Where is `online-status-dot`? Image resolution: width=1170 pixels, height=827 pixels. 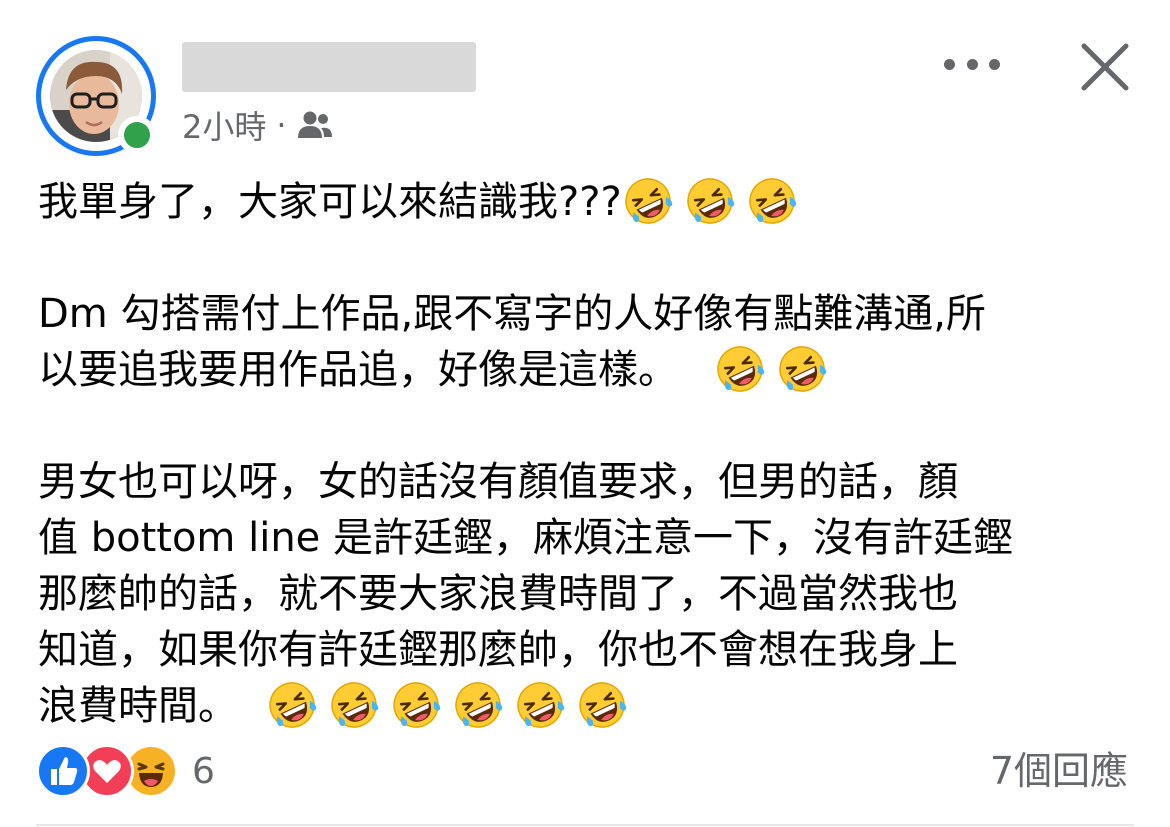 online-status-dot is located at coordinates (137, 135).